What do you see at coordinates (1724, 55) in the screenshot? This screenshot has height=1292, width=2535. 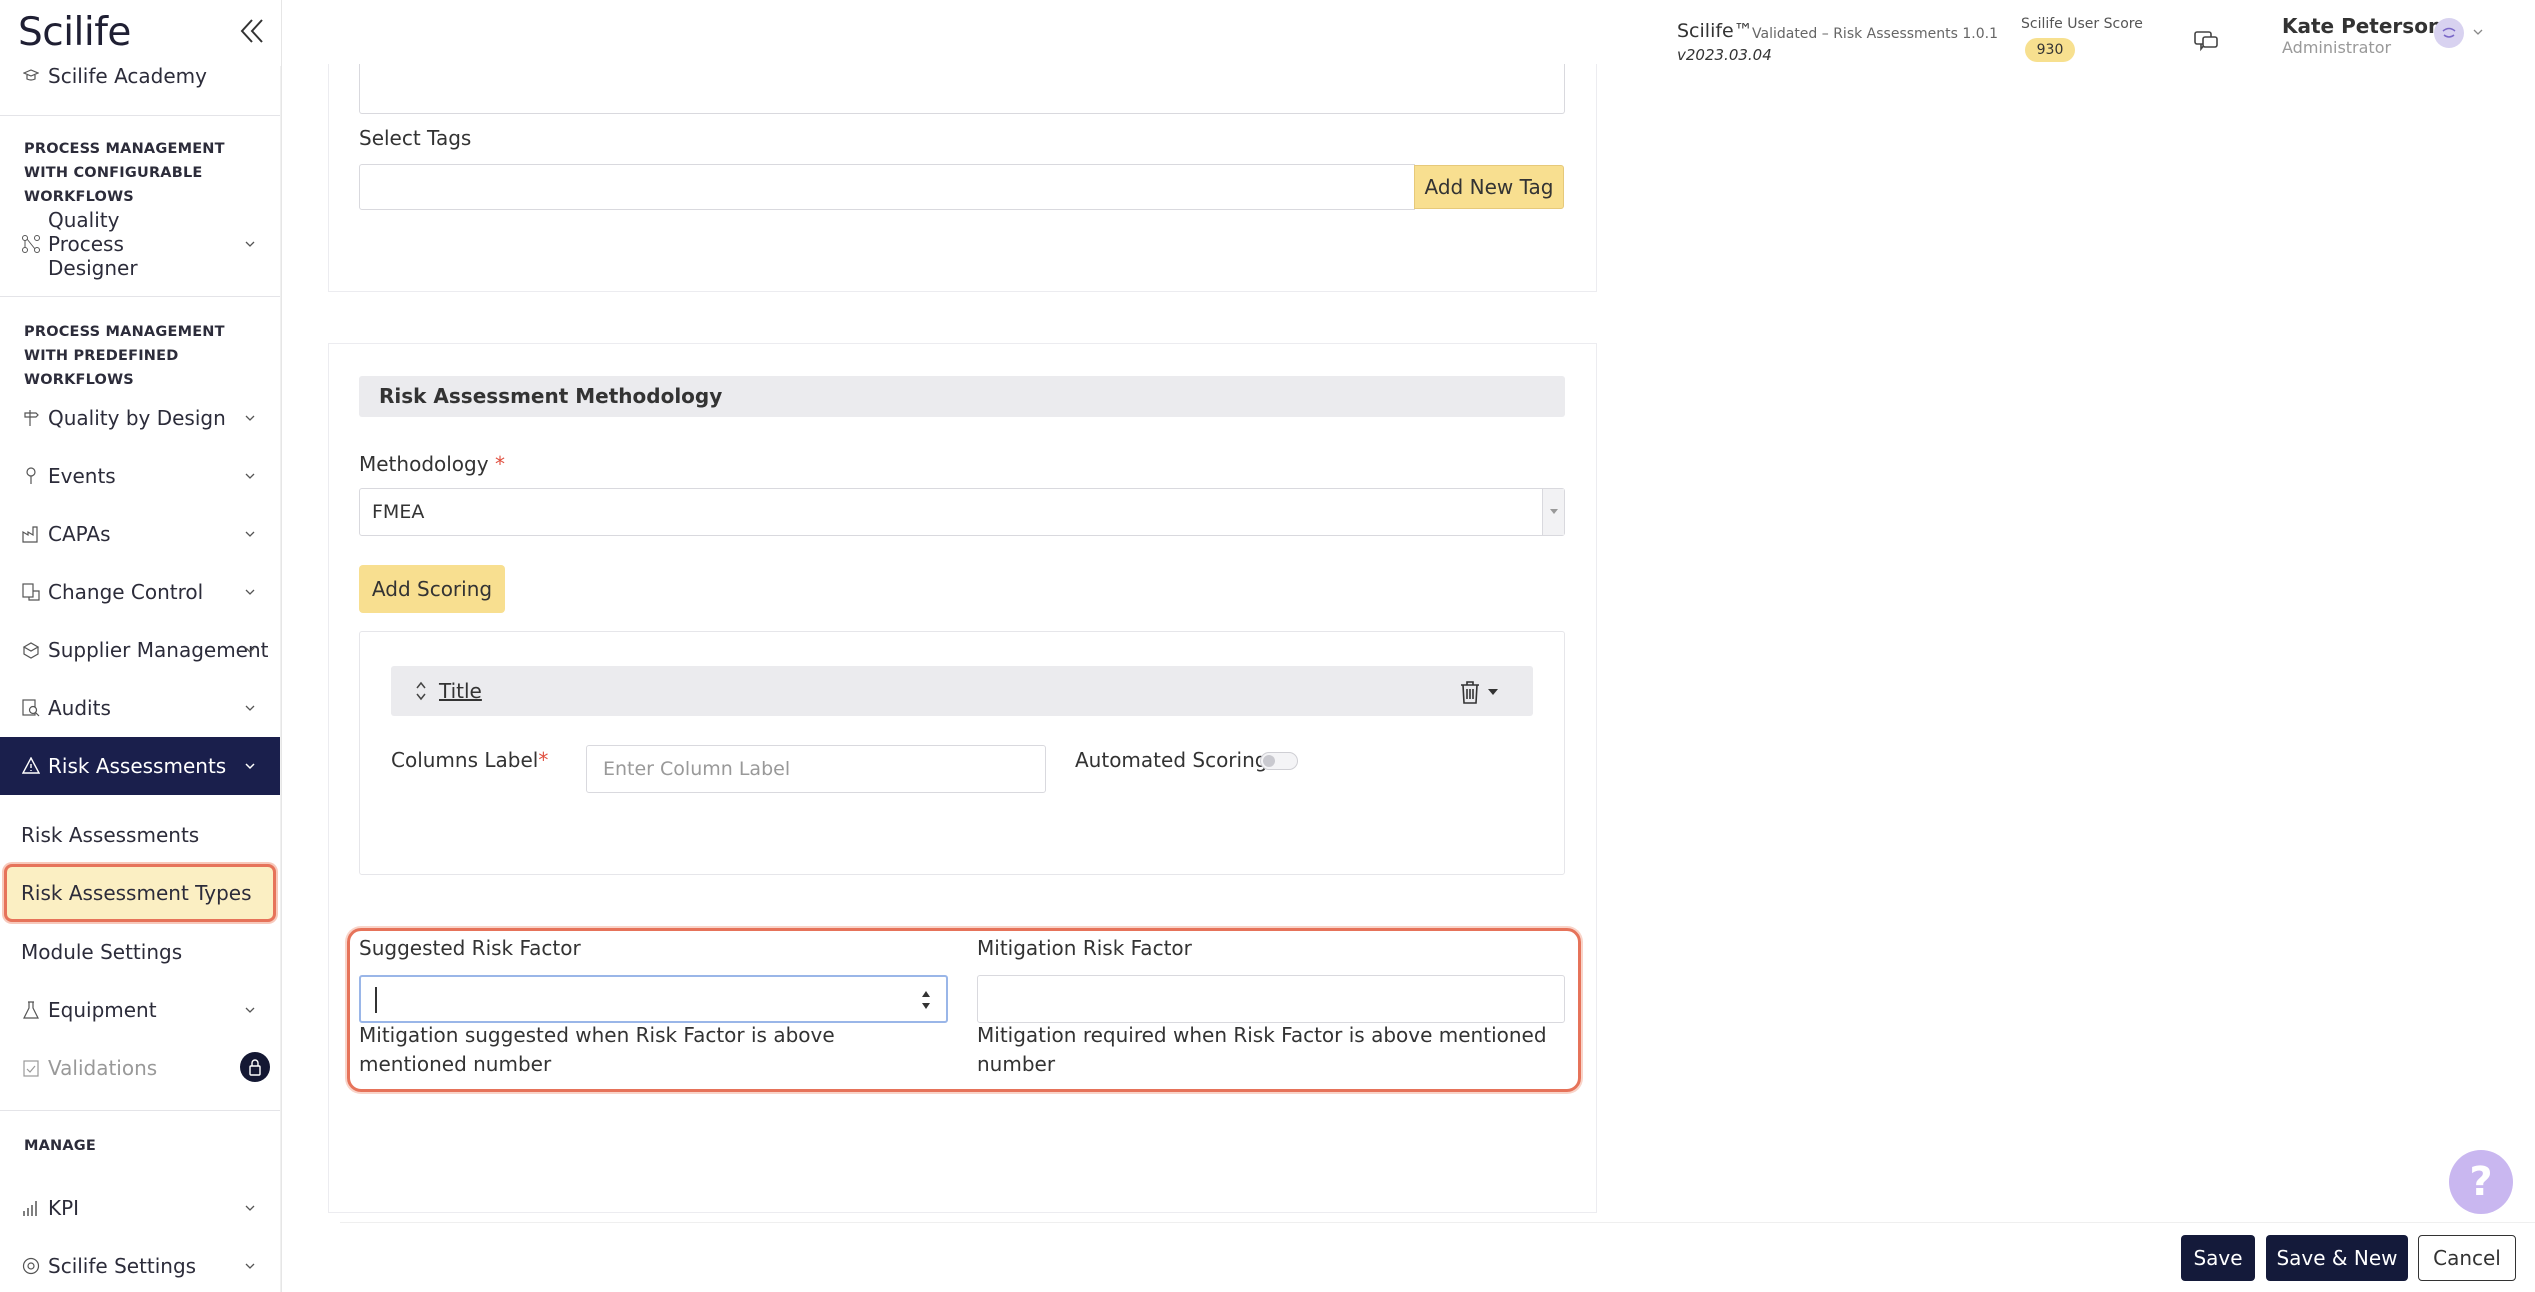 I see `app-version: v2023.03.04` at bounding box center [1724, 55].